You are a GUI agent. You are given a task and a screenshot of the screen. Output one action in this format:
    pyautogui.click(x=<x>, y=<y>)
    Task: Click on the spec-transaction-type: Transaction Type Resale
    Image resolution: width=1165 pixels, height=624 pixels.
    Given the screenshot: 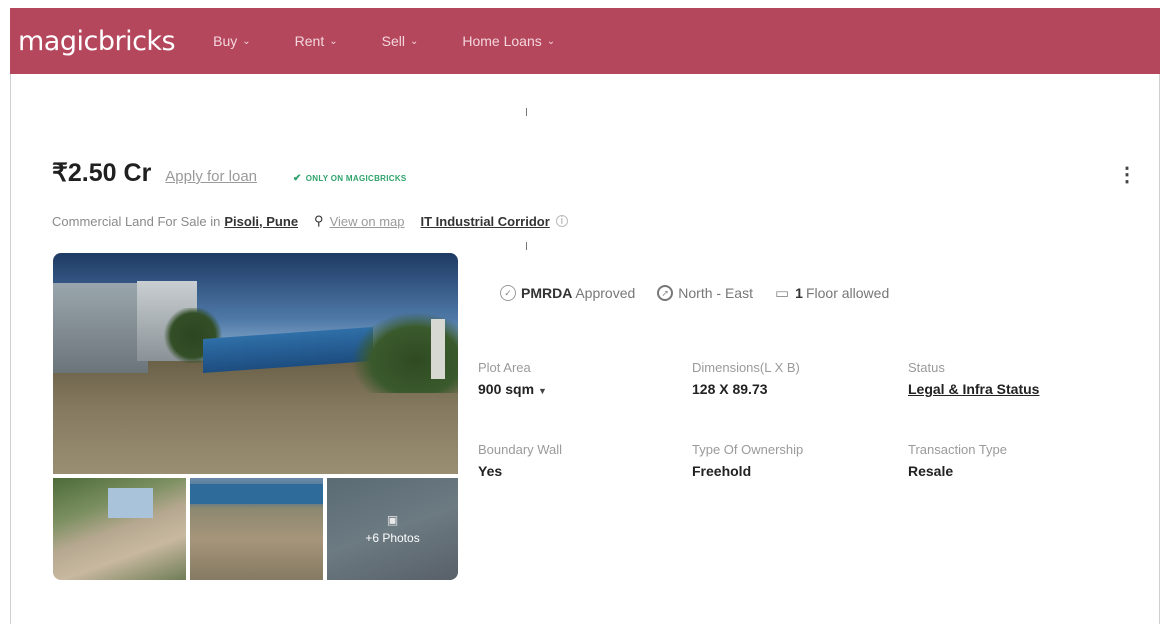 What is the action you would take?
    pyautogui.click(x=1013, y=460)
    